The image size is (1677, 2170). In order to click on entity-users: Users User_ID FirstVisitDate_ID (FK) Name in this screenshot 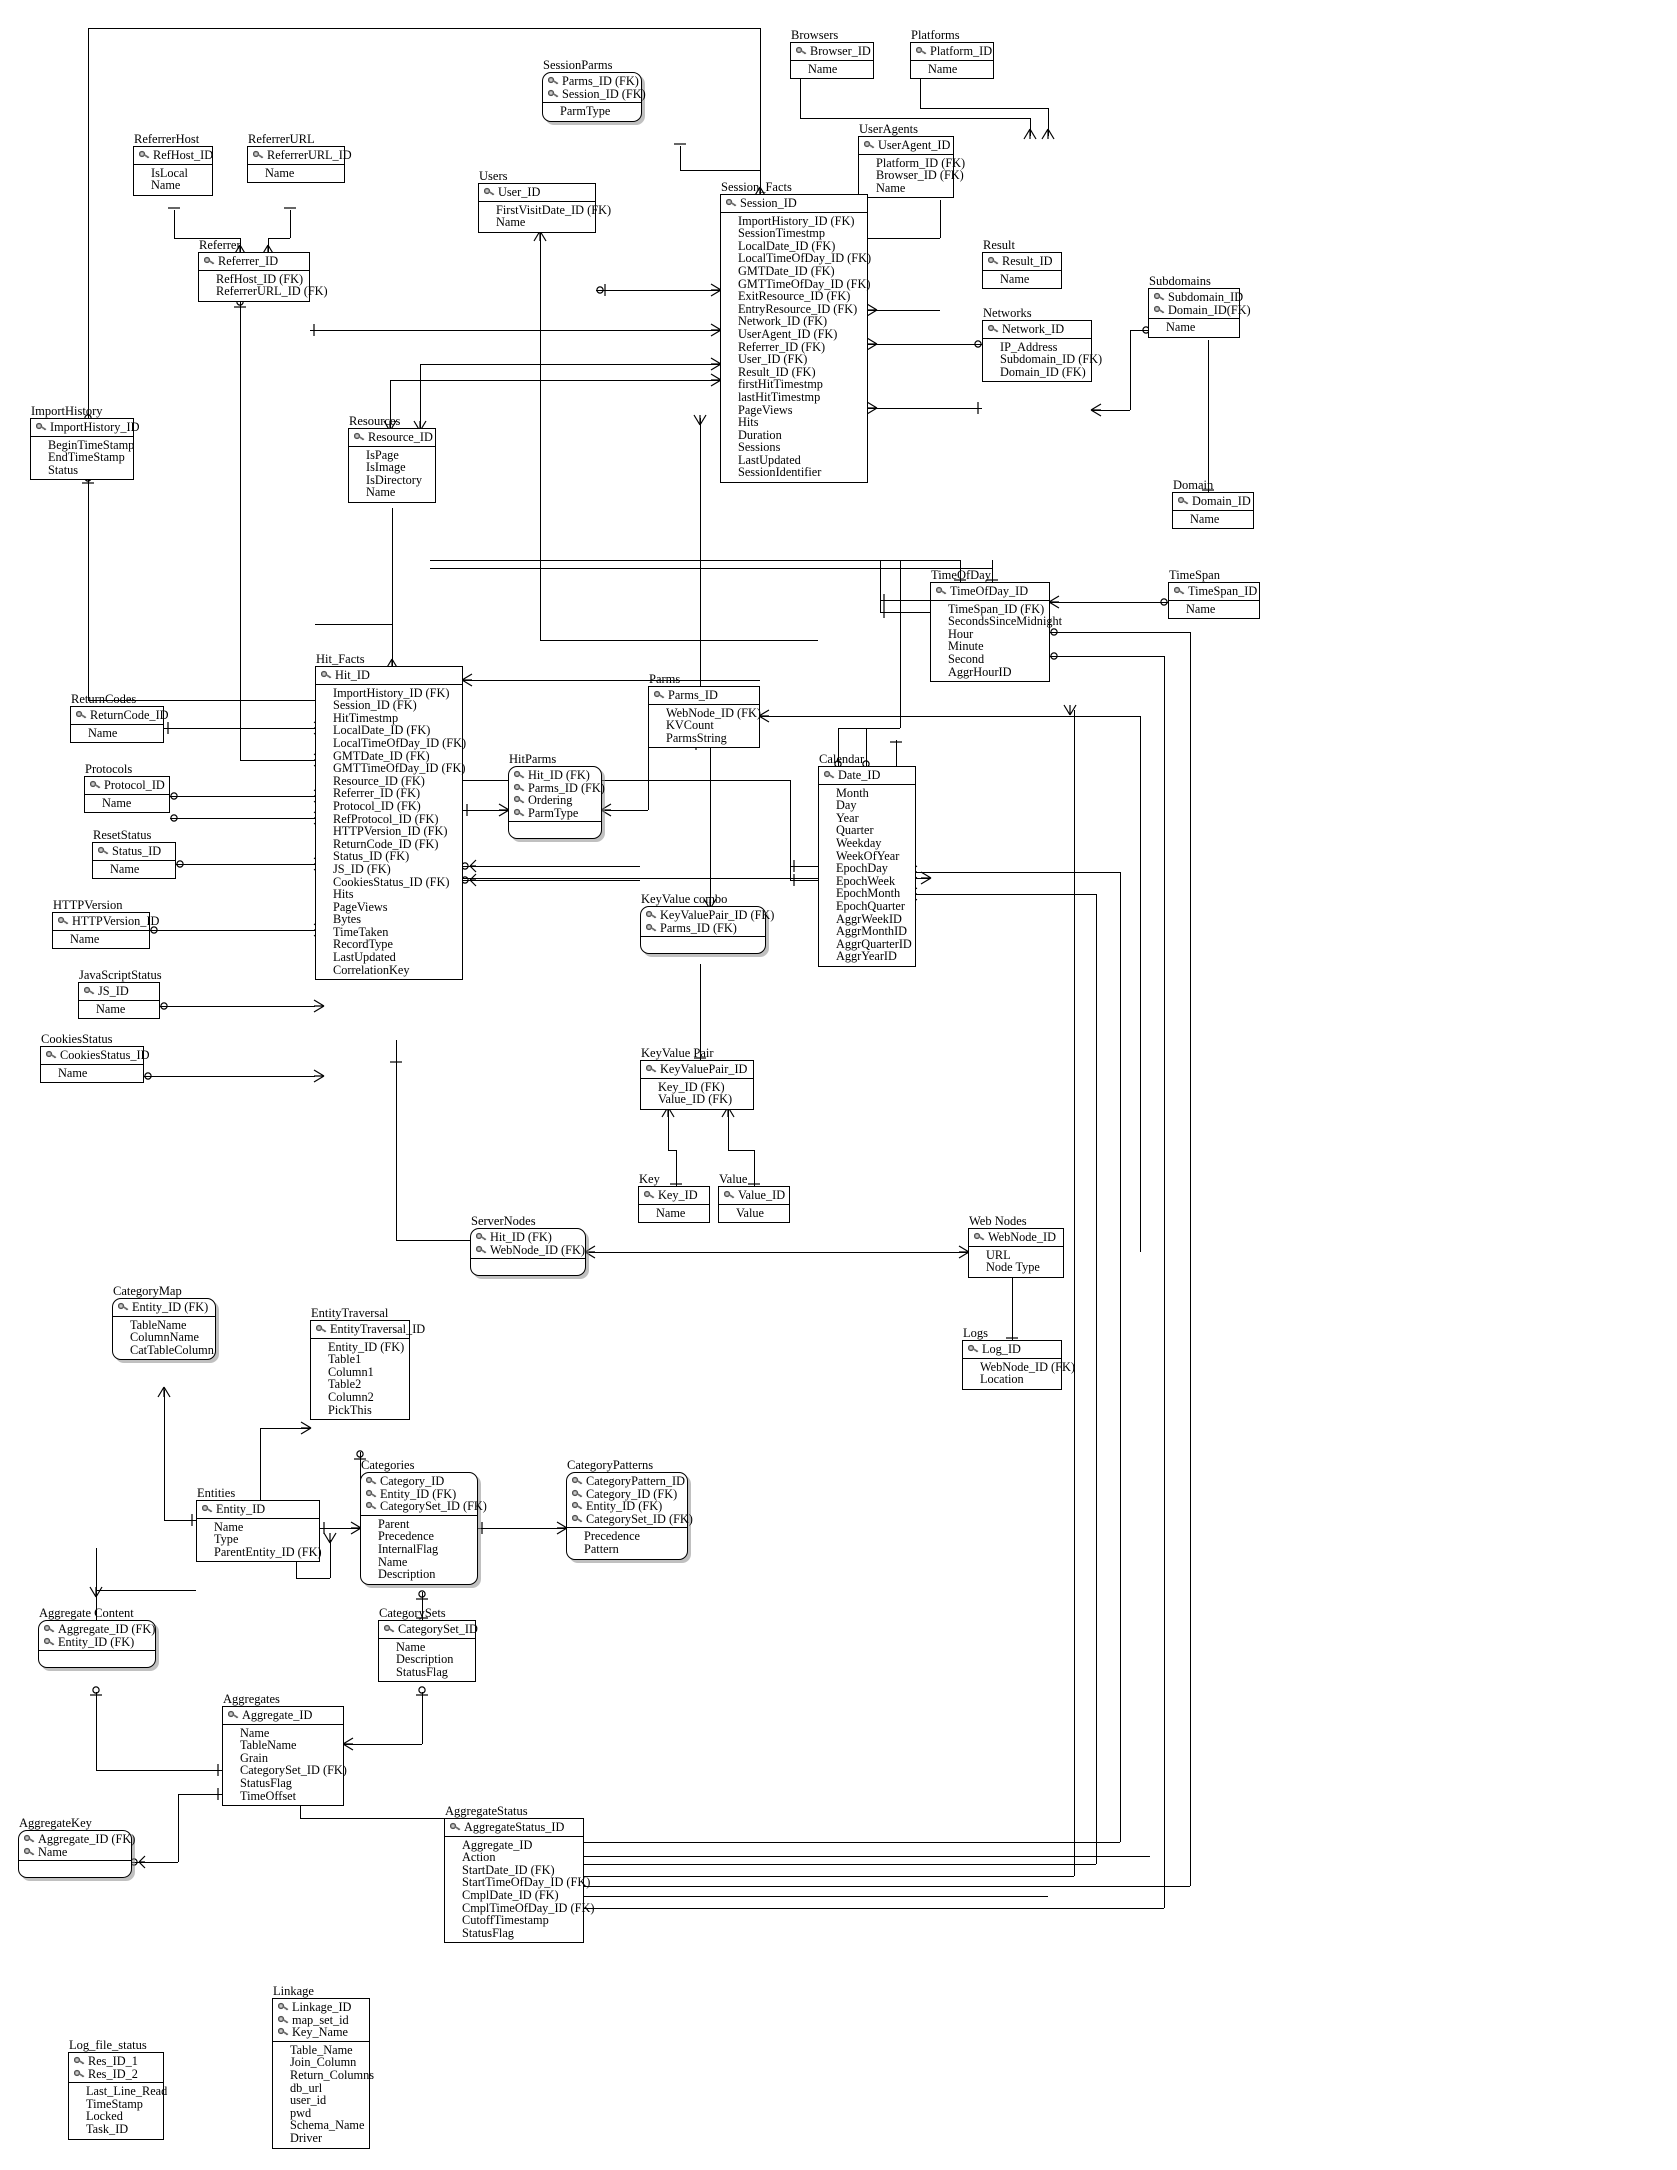, I will do `click(544, 201)`.